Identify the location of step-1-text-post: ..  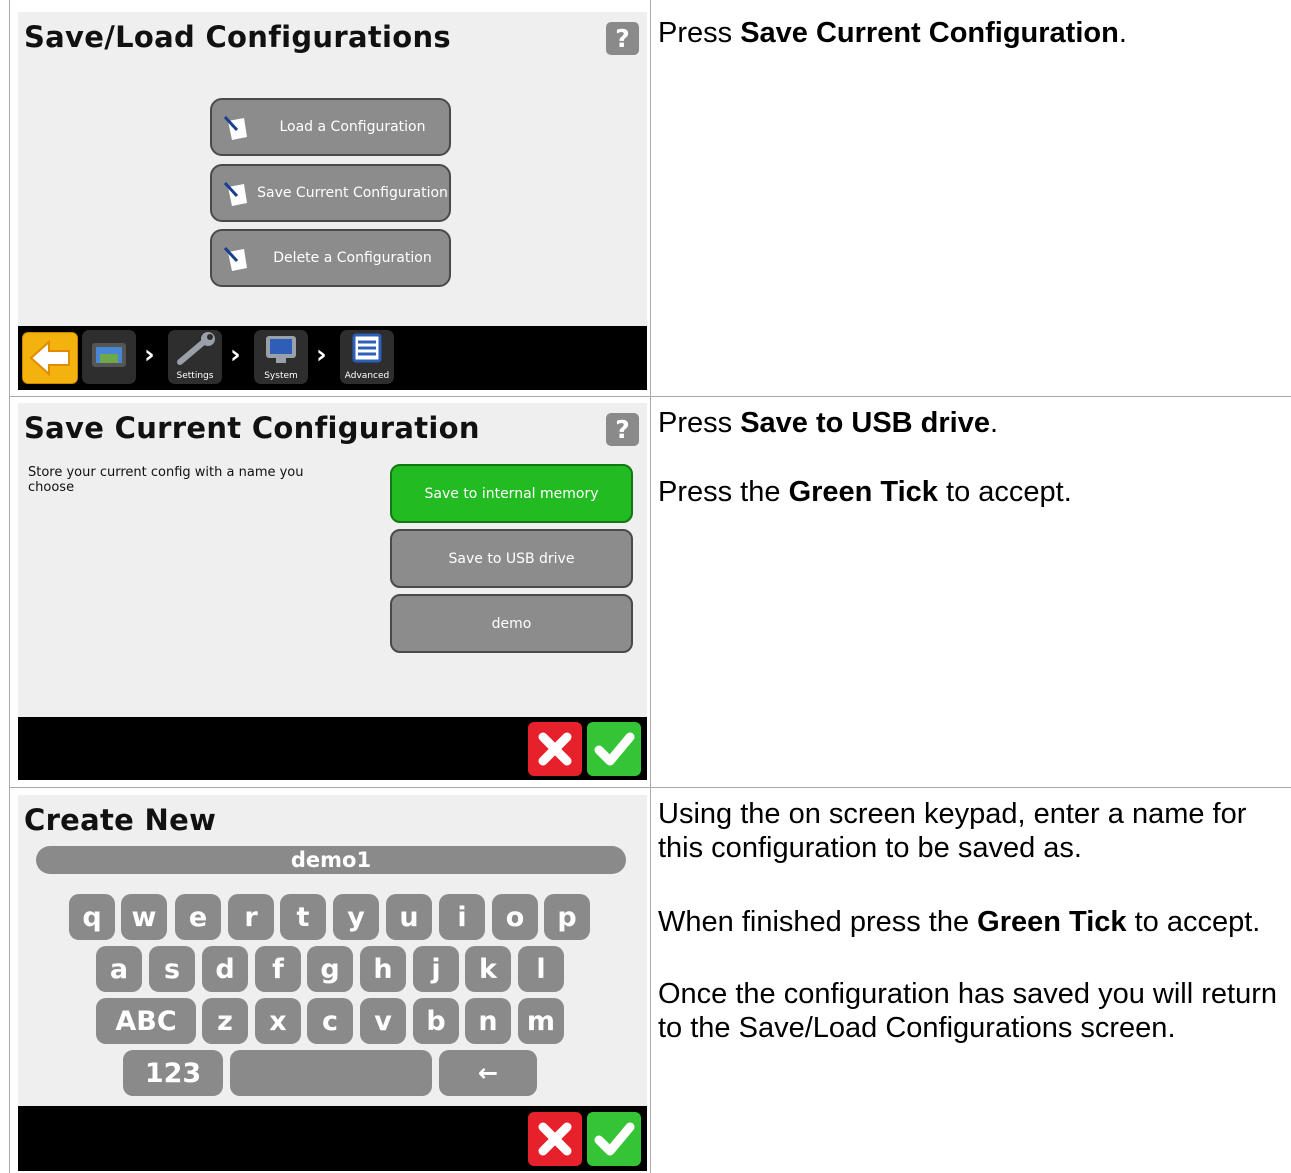
(1122, 33).